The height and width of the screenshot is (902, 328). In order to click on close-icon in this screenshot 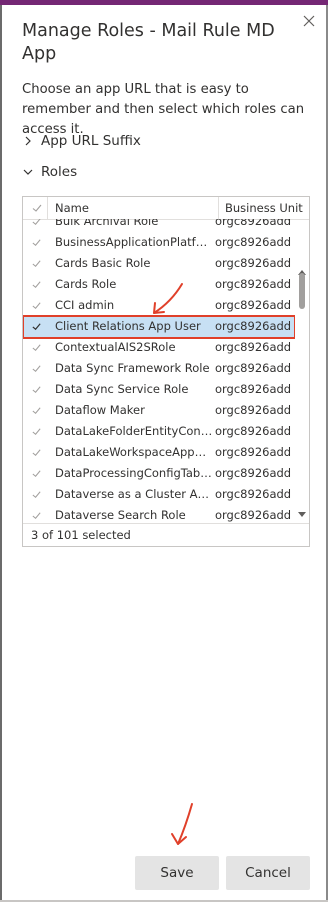, I will do `click(309, 21)`.